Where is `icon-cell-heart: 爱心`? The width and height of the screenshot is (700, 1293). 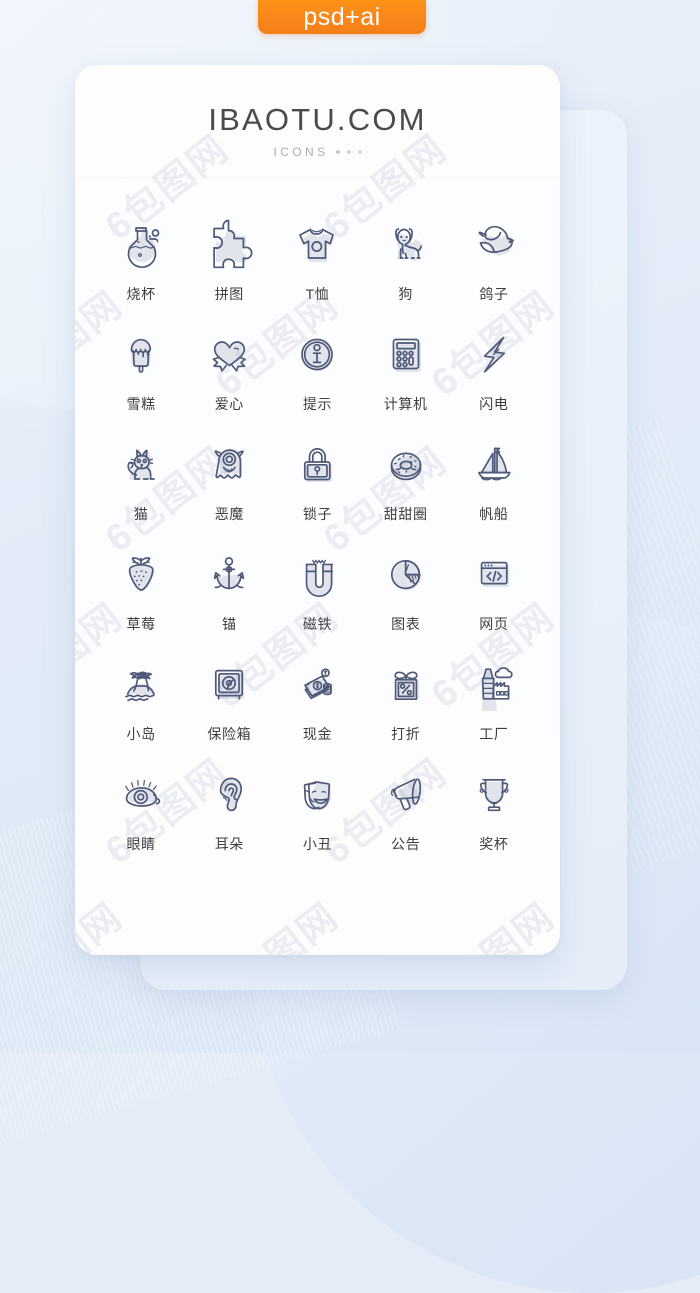 icon-cell-heart: 爱心 is located at coordinates (229, 368).